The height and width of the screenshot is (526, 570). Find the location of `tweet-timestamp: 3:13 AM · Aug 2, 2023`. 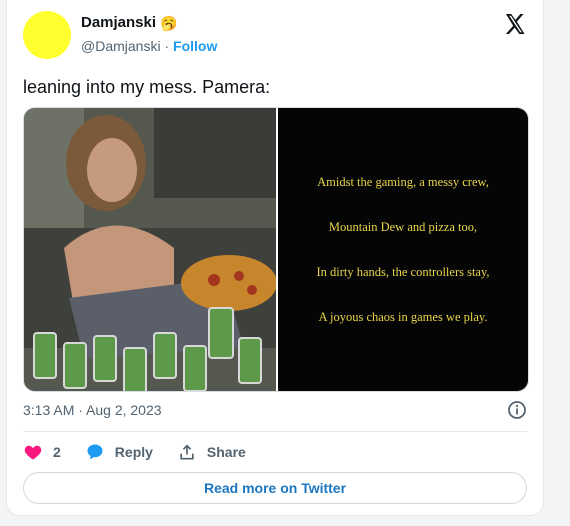

tweet-timestamp: 3:13 AM · Aug 2, 2023 is located at coordinates (92, 410).